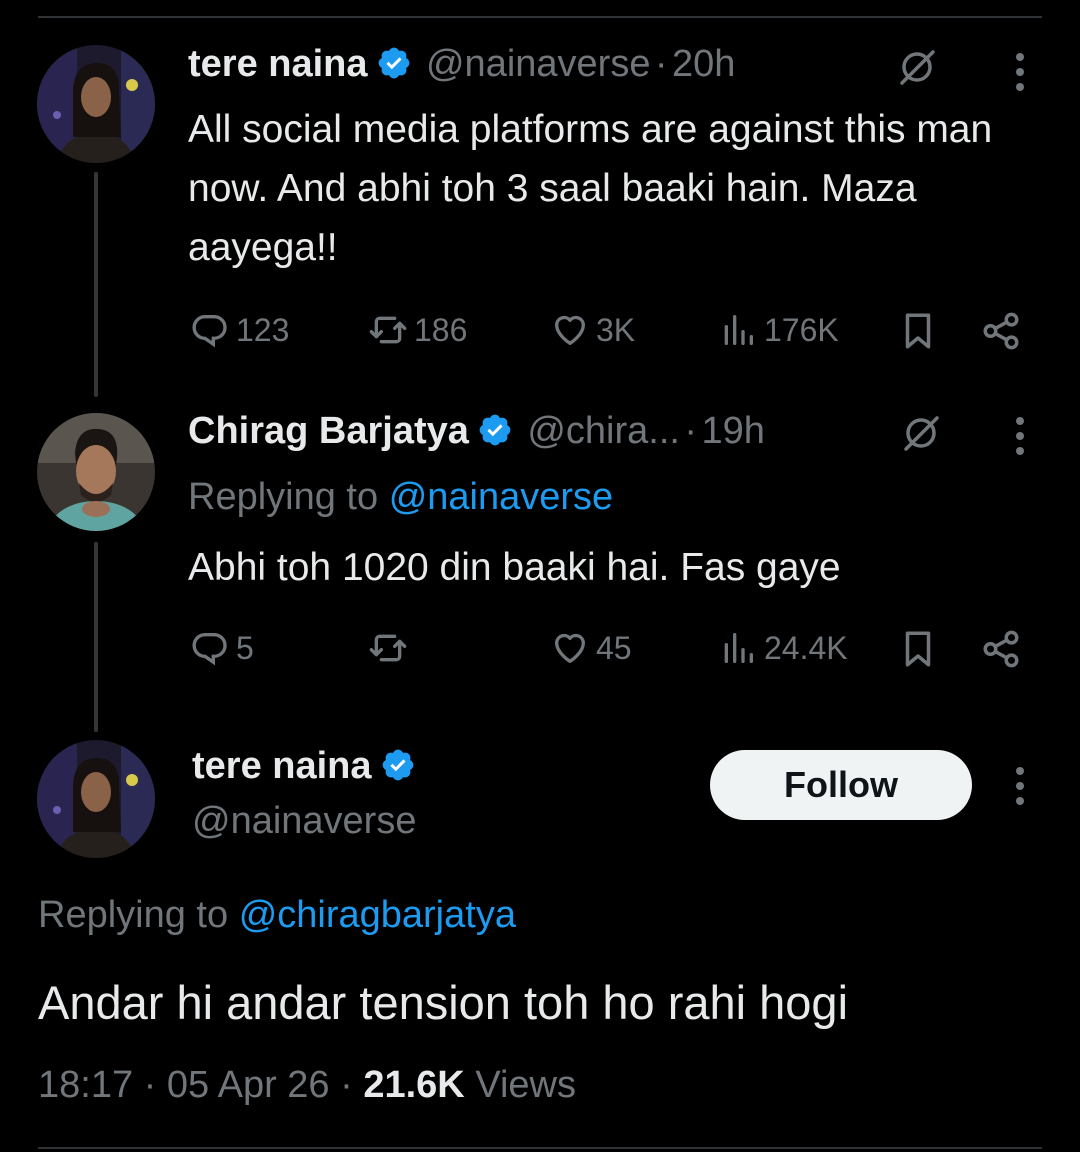 The image size is (1080, 1152). Describe the element at coordinates (443, 1002) in the screenshot. I see `main-tweet-text: Andar hi andar tension toh ho rahi hogi` at that location.